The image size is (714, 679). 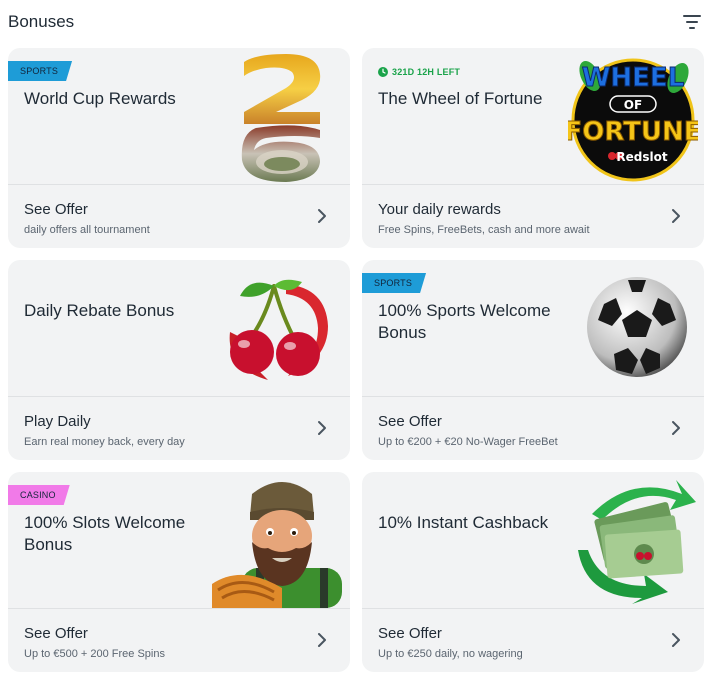 I want to click on offer-subtitle: Earn real money back, every day, so click(x=104, y=442).